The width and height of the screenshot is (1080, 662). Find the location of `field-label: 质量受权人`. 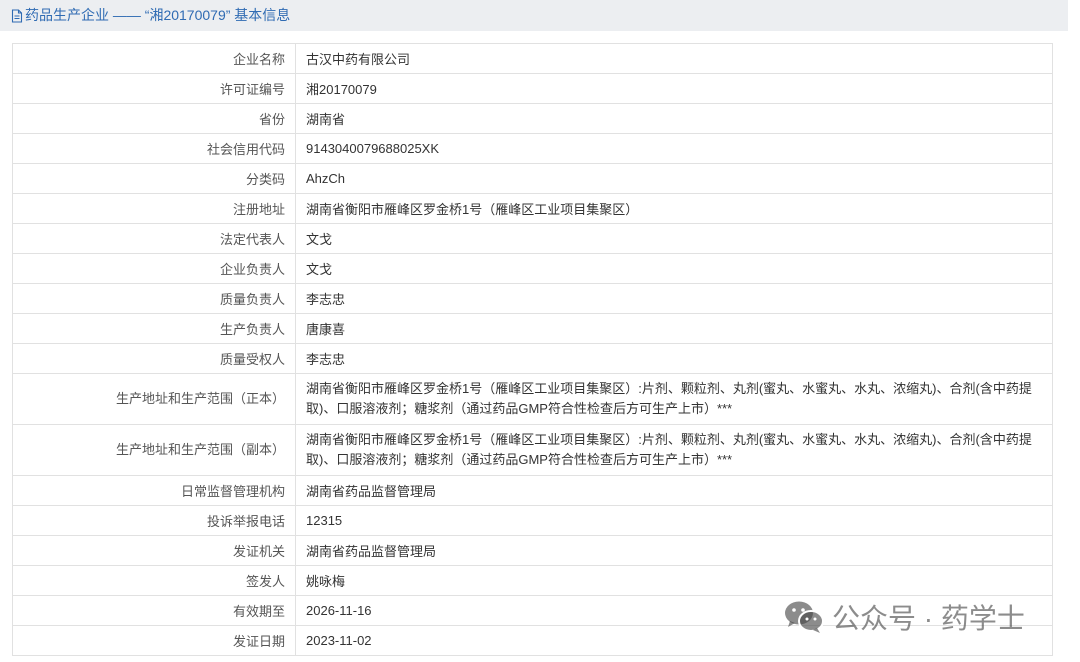

field-label: 质量受权人 is located at coordinates (154, 358).